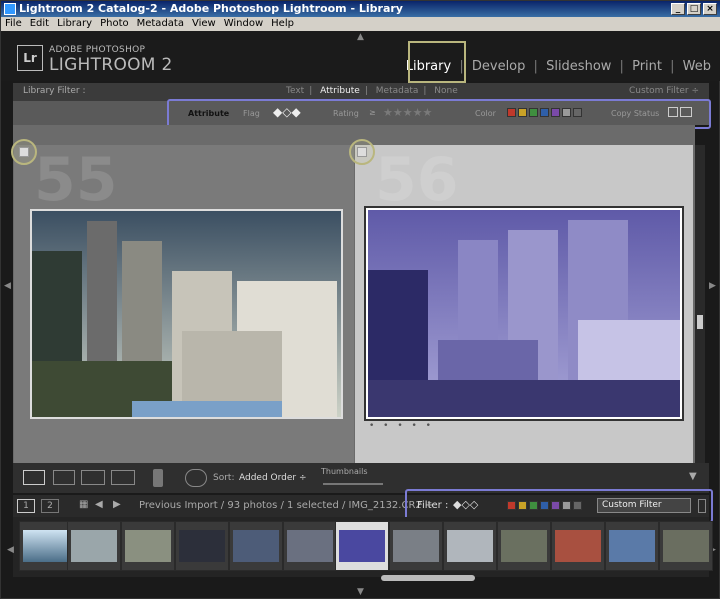 Image resolution: width=720 pixels, height=599 pixels. Describe the element at coordinates (362, 546) in the screenshot. I see `filmstrip-thumbnail-selected` at that location.